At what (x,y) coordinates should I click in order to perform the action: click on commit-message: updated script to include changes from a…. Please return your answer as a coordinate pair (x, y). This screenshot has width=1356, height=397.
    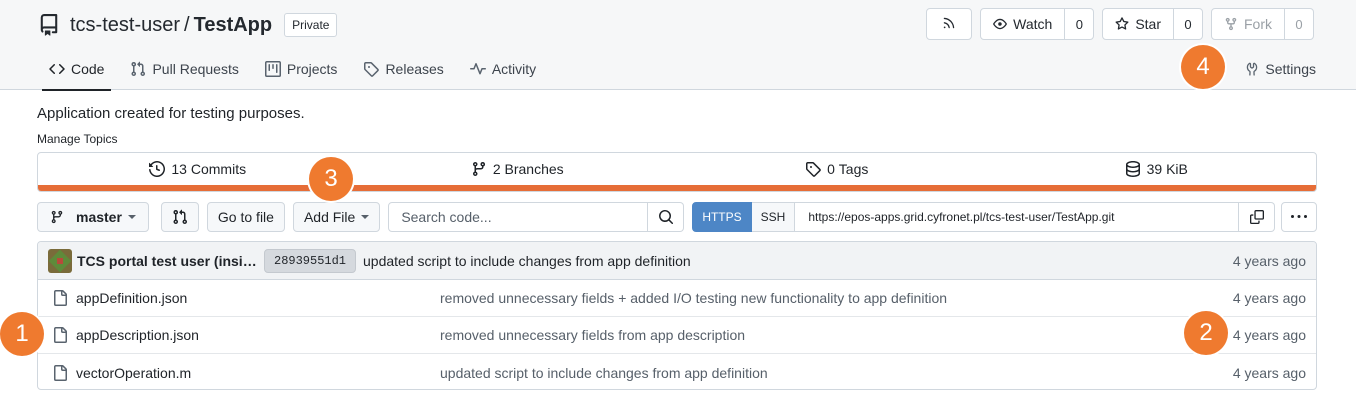
    Looking at the image, I should click on (798, 261).